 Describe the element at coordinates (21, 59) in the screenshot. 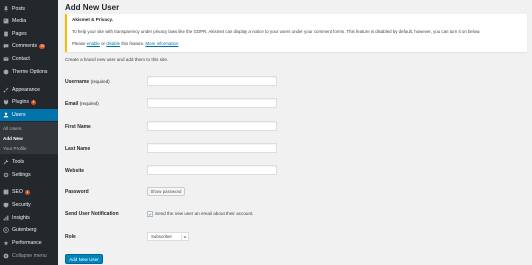

I see `sidebar-item-label: Contact` at that location.